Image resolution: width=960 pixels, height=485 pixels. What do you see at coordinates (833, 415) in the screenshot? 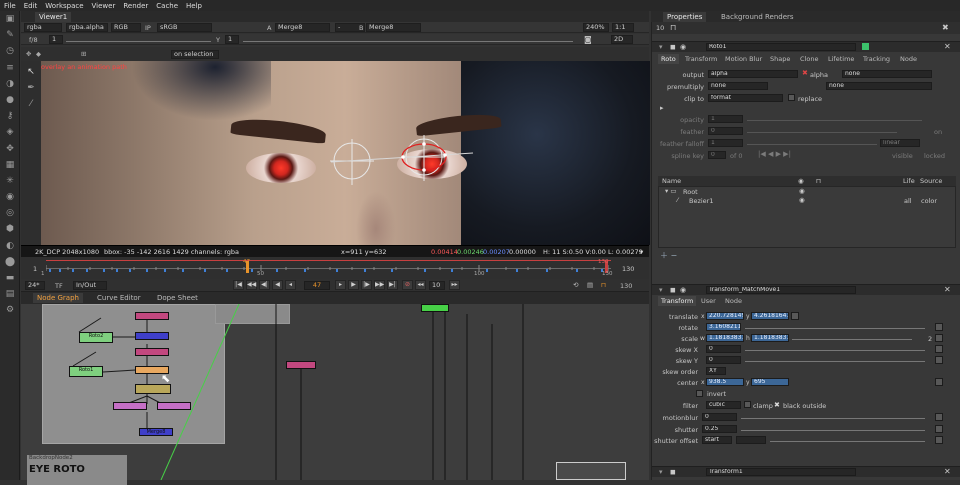
I see `motionblur-slider` at bounding box center [833, 415].